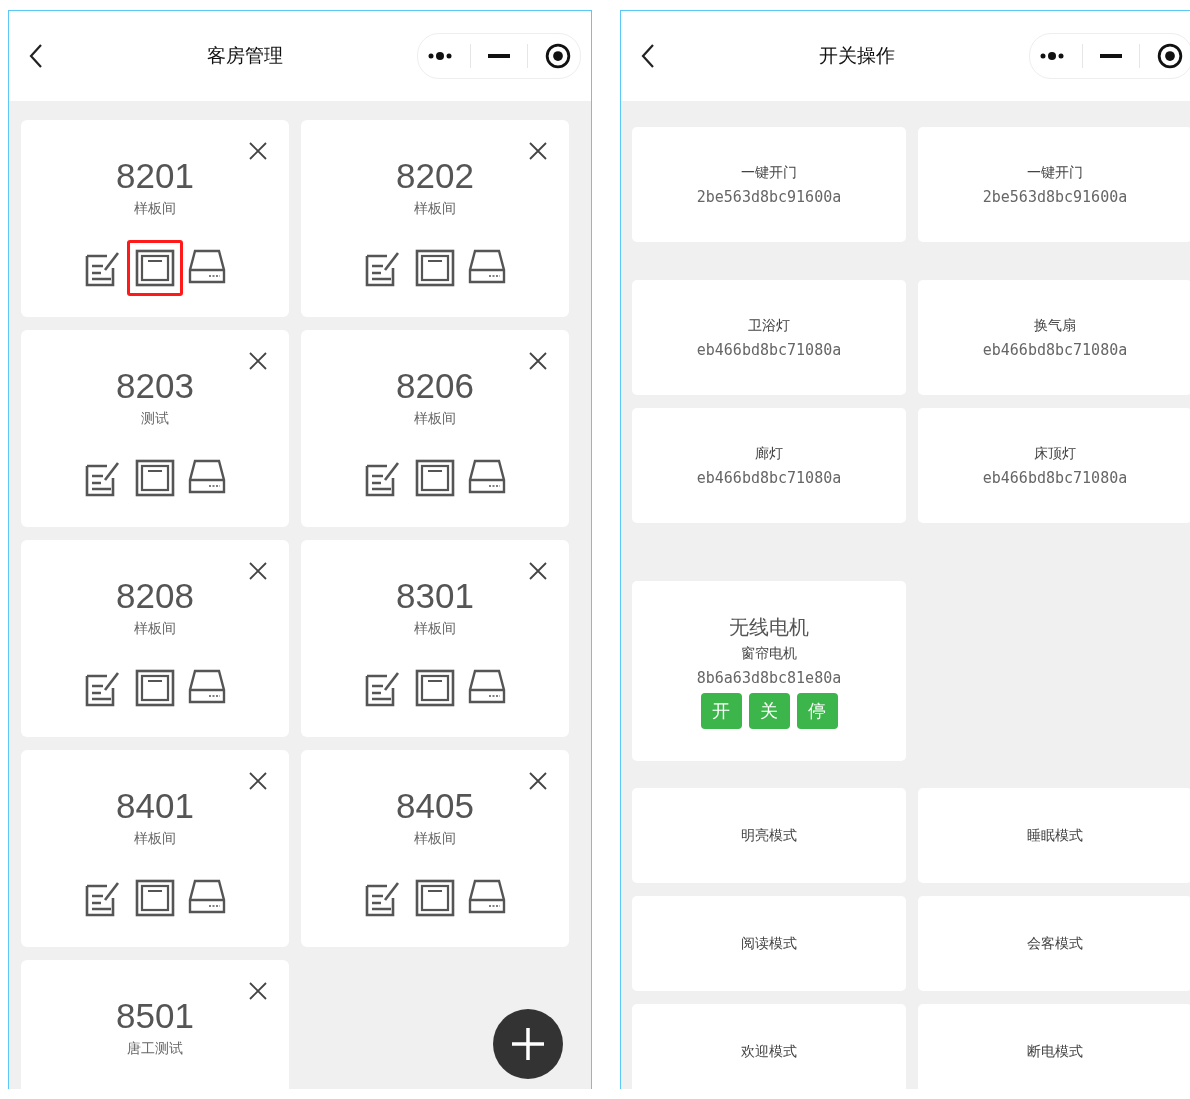 This screenshot has height=1099, width=1190. I want to click on scene-name: 明亮模式, so click(769, 835).